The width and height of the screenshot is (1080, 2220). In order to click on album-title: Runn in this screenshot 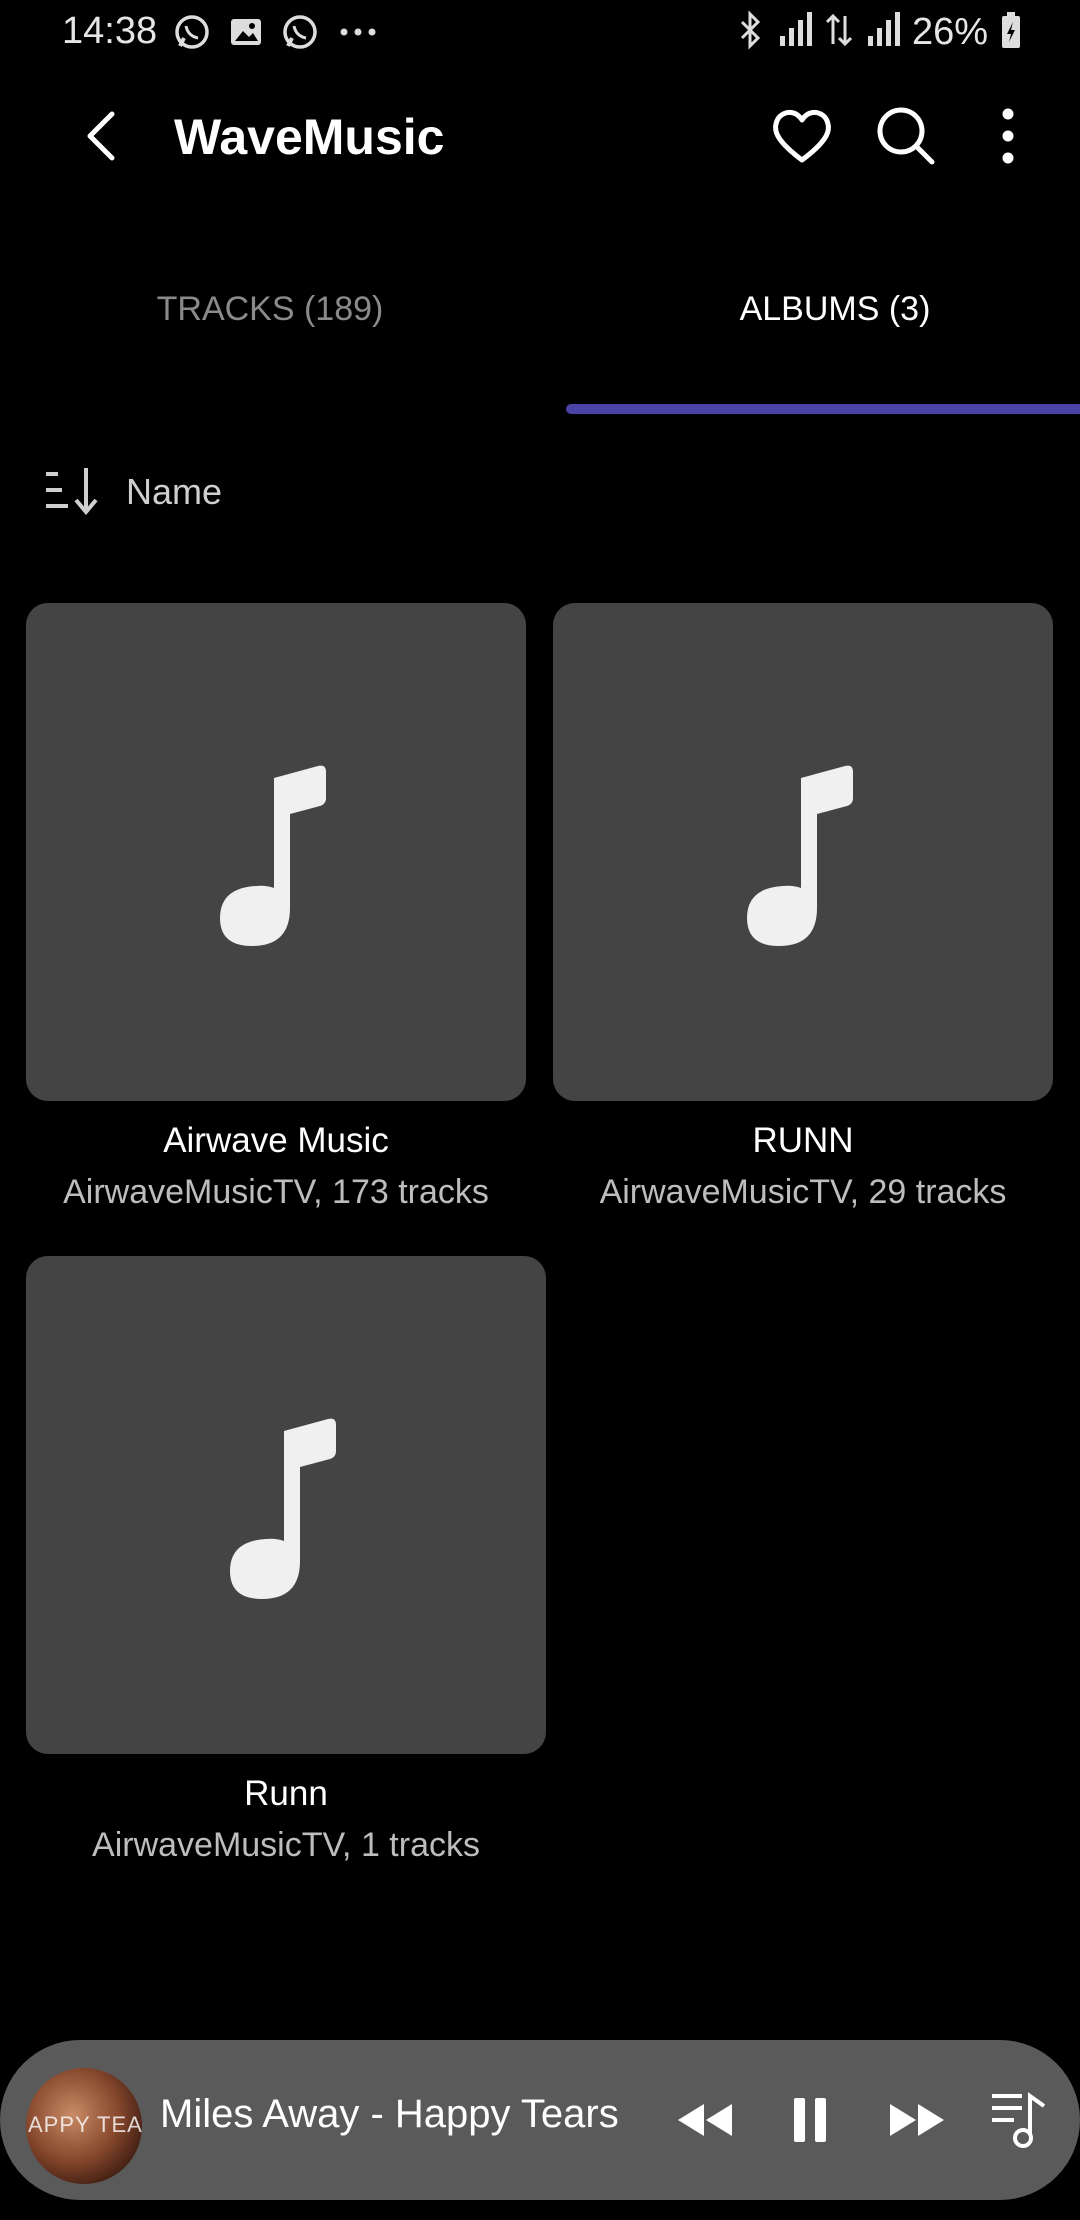, I will do `click(286, 1793)`.